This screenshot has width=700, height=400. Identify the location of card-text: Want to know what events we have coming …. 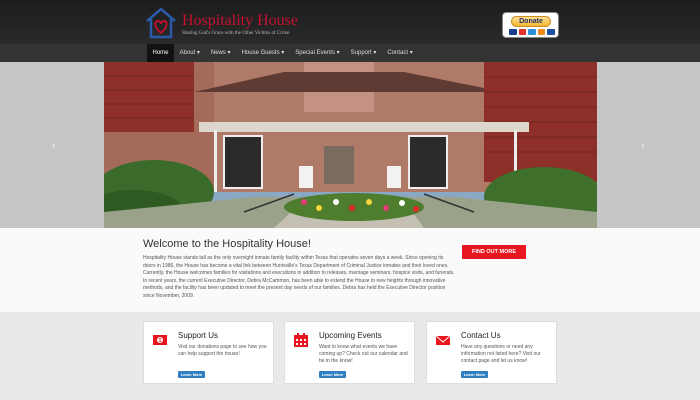
(363, 354).